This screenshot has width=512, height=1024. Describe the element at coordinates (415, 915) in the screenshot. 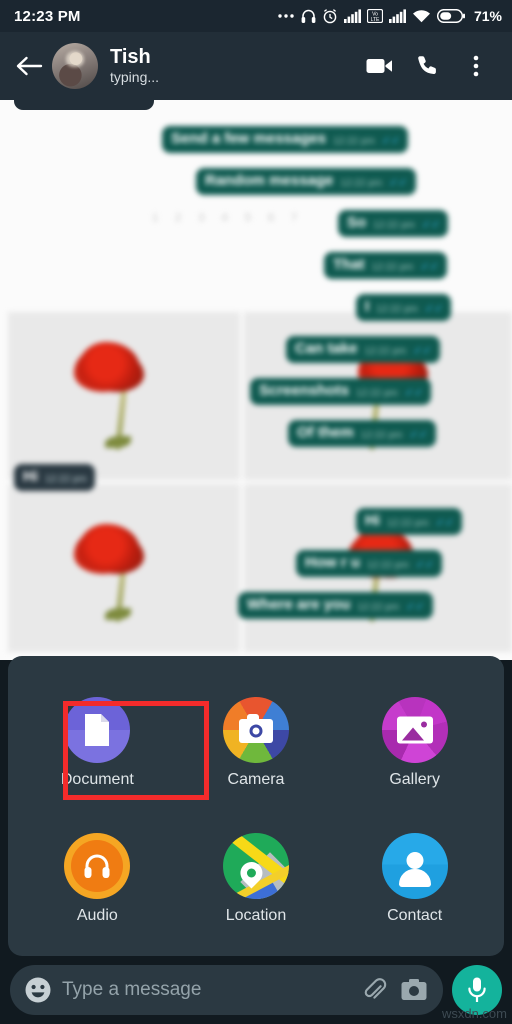

I see `attach-option-label: Contact` at that location.